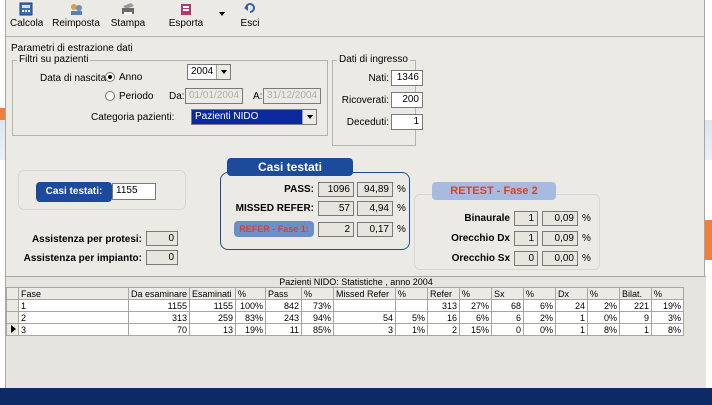  I want to click on table-cell: 842, so click(284, 305).